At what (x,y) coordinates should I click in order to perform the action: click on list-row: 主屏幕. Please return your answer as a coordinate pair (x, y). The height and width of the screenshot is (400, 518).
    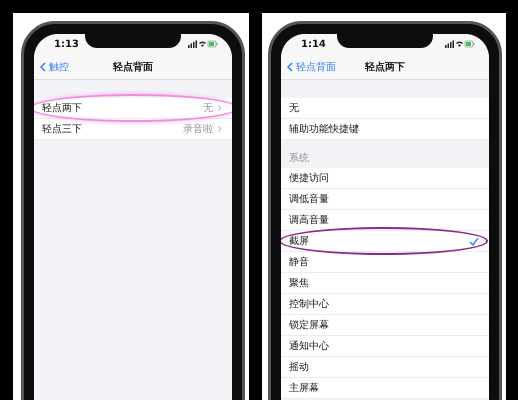
    Looking at the image, I should click on (385, 388).